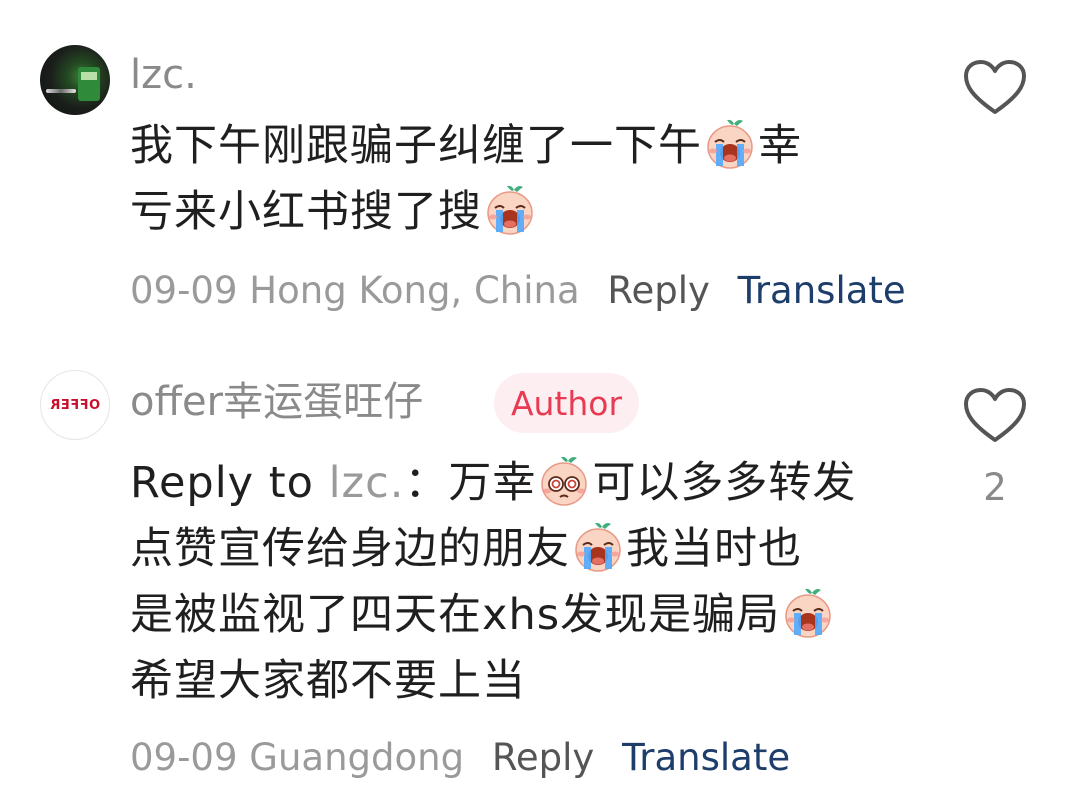 This screenshot has width=1081, height=812. Describe the element at coordinates (184, 757) in the screenshot. I see `comment-date: 09-09` at that location.